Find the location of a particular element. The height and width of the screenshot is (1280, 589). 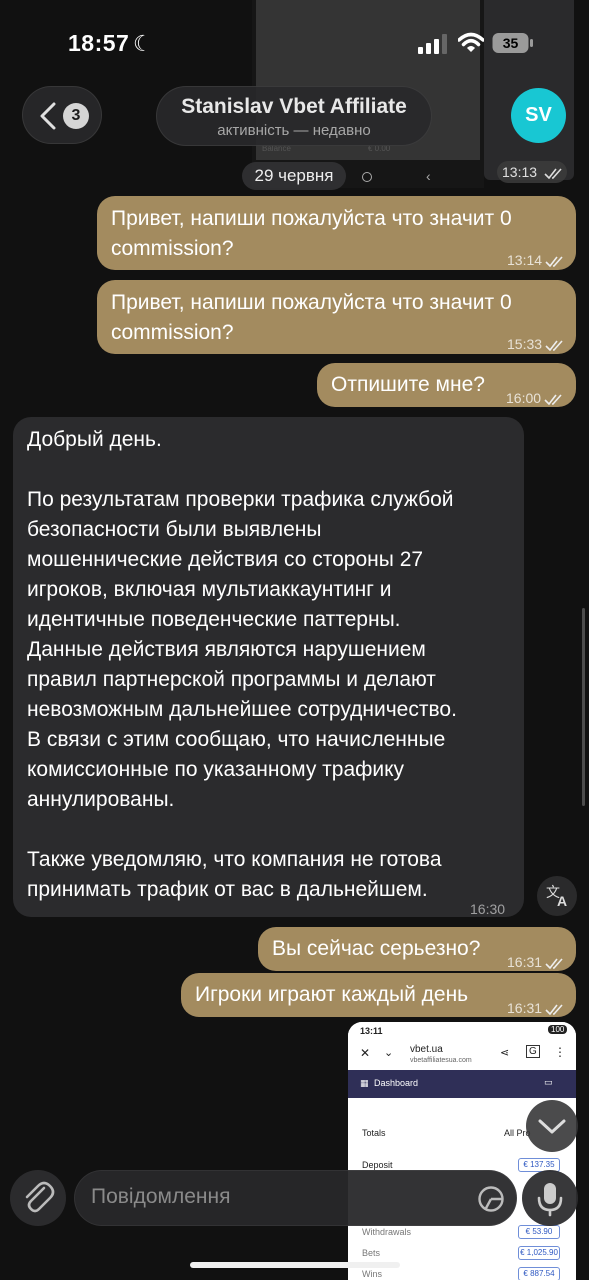

media-totals: Totals is located at coordinates (374, 1133).